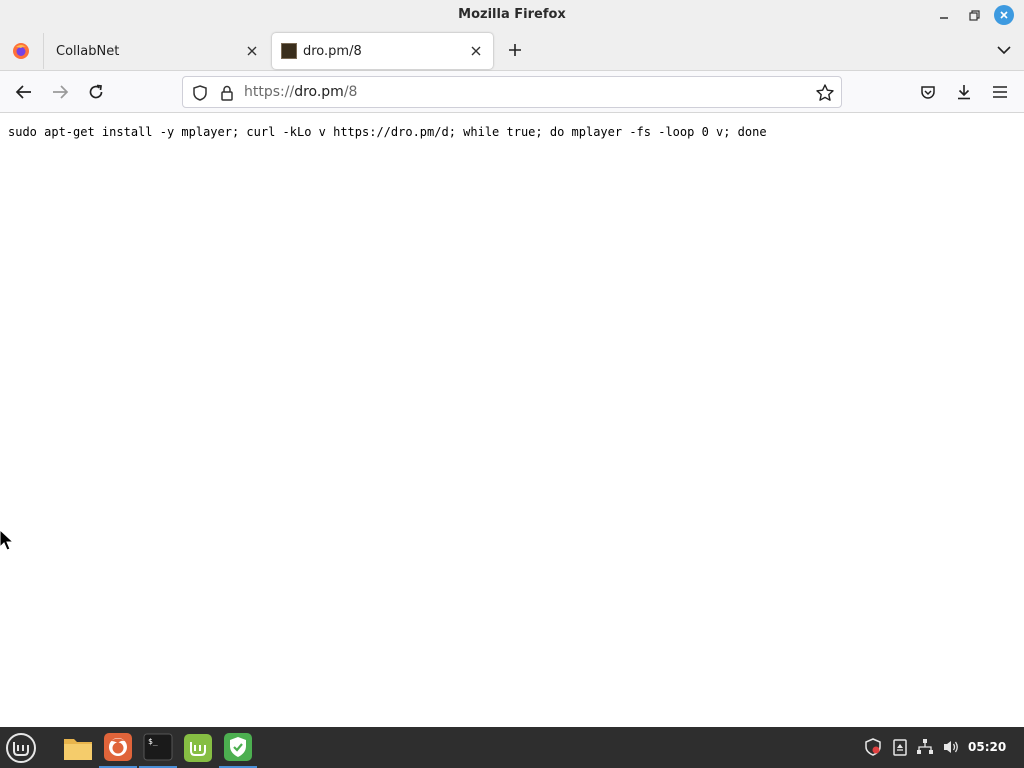  What do you see at coordinates (88, 51) in the screenshot?
I see `tab-label: CollabNet` at bounding box center [88, 51].